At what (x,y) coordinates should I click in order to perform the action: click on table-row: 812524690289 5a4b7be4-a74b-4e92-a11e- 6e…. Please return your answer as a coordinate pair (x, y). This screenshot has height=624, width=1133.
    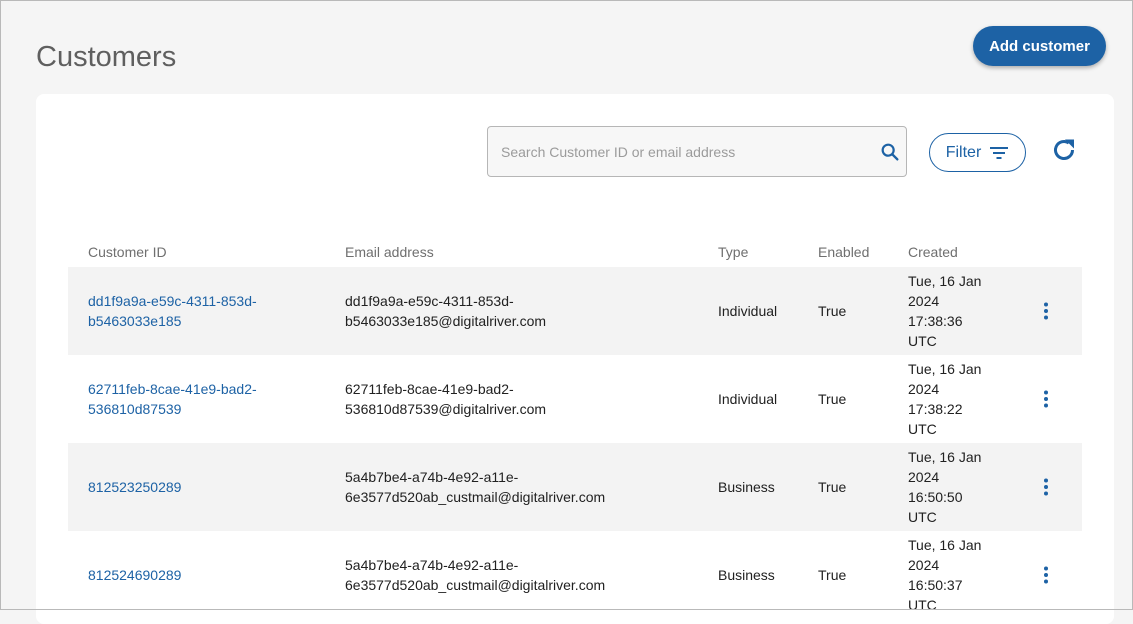
    Looking at the image, I should click on (575, 575).